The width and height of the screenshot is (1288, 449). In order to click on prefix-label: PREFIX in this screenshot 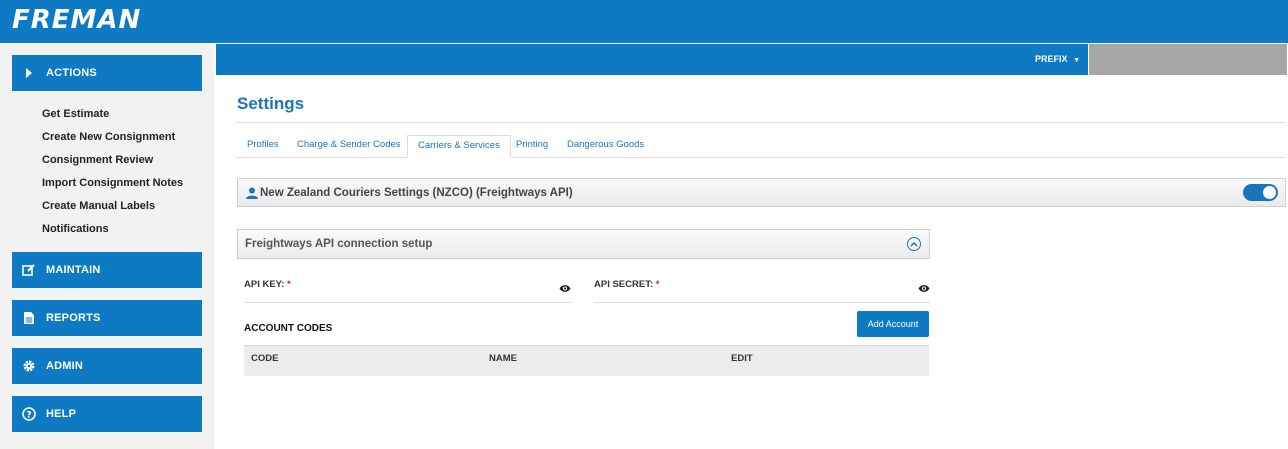, I will do `click(1051, 59)`.